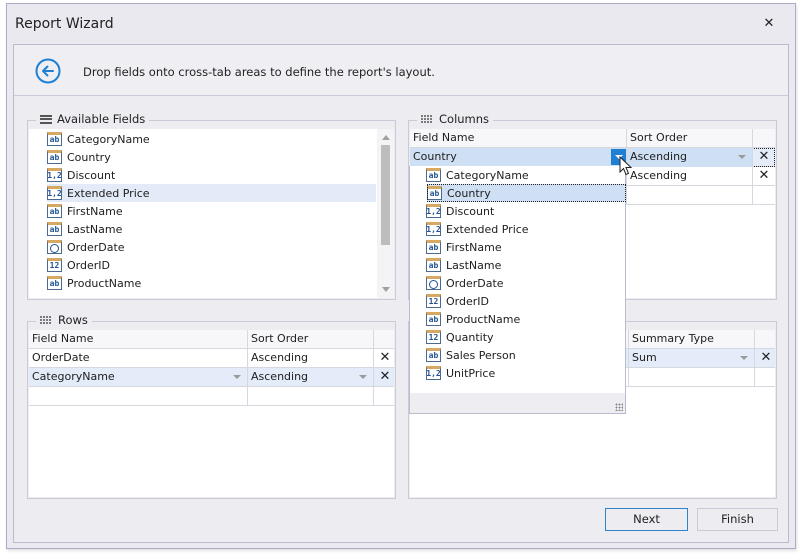  What do you see at coordinates (526, 373) in the screenshot?
I see `dropdown-item: 1,2 UnitPrice` at bounding box center [526, 373].